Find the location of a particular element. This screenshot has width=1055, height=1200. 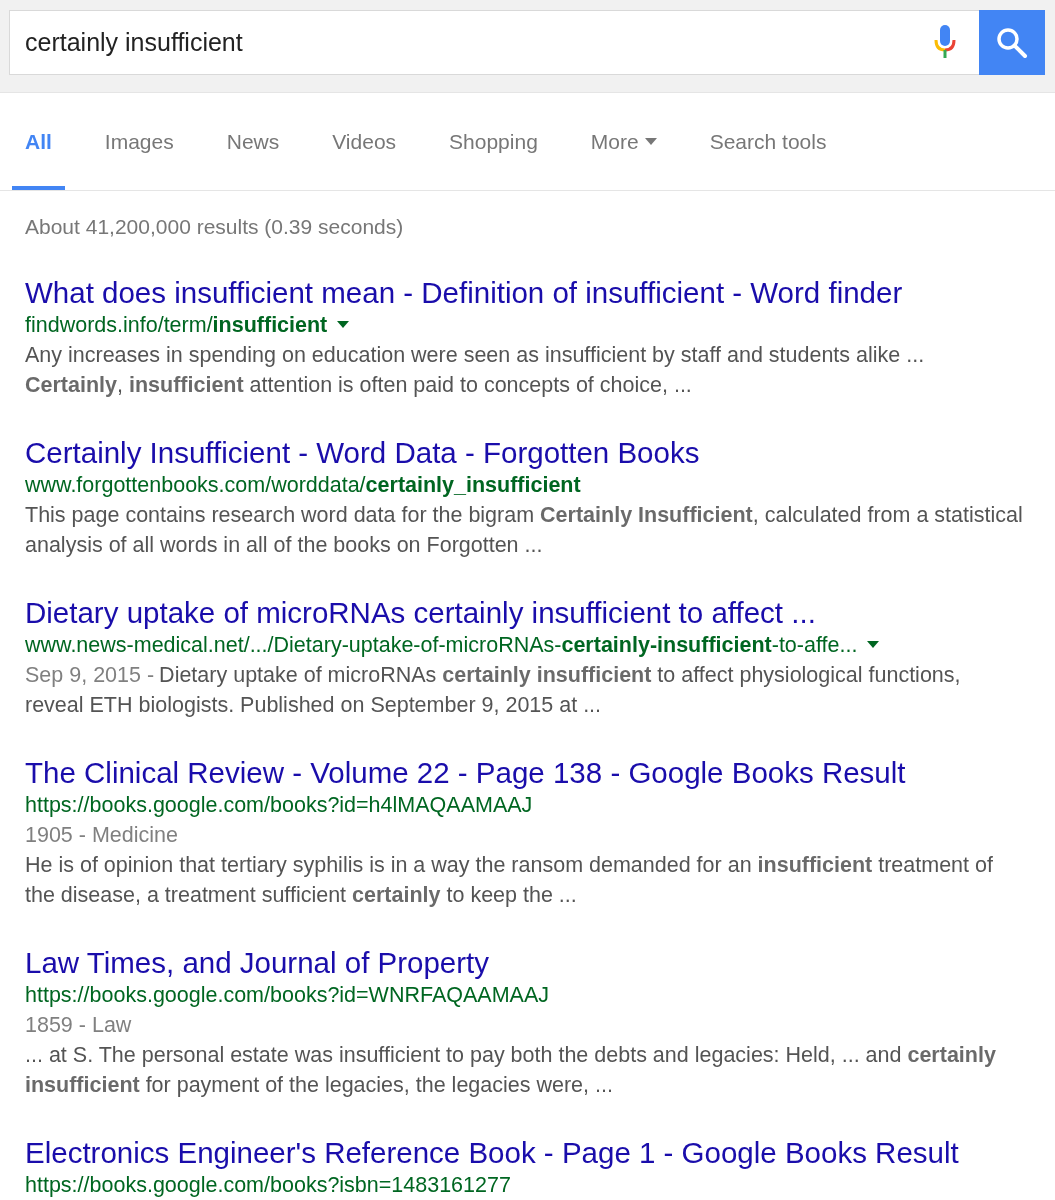

microphone-icon is located at coordinates (945, 43).